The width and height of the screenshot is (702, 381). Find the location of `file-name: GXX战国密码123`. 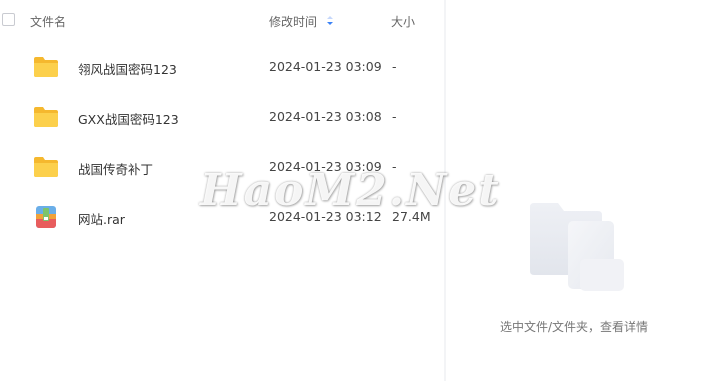

file-name: GXX战国密码123 is located at coordinates (128, 118).